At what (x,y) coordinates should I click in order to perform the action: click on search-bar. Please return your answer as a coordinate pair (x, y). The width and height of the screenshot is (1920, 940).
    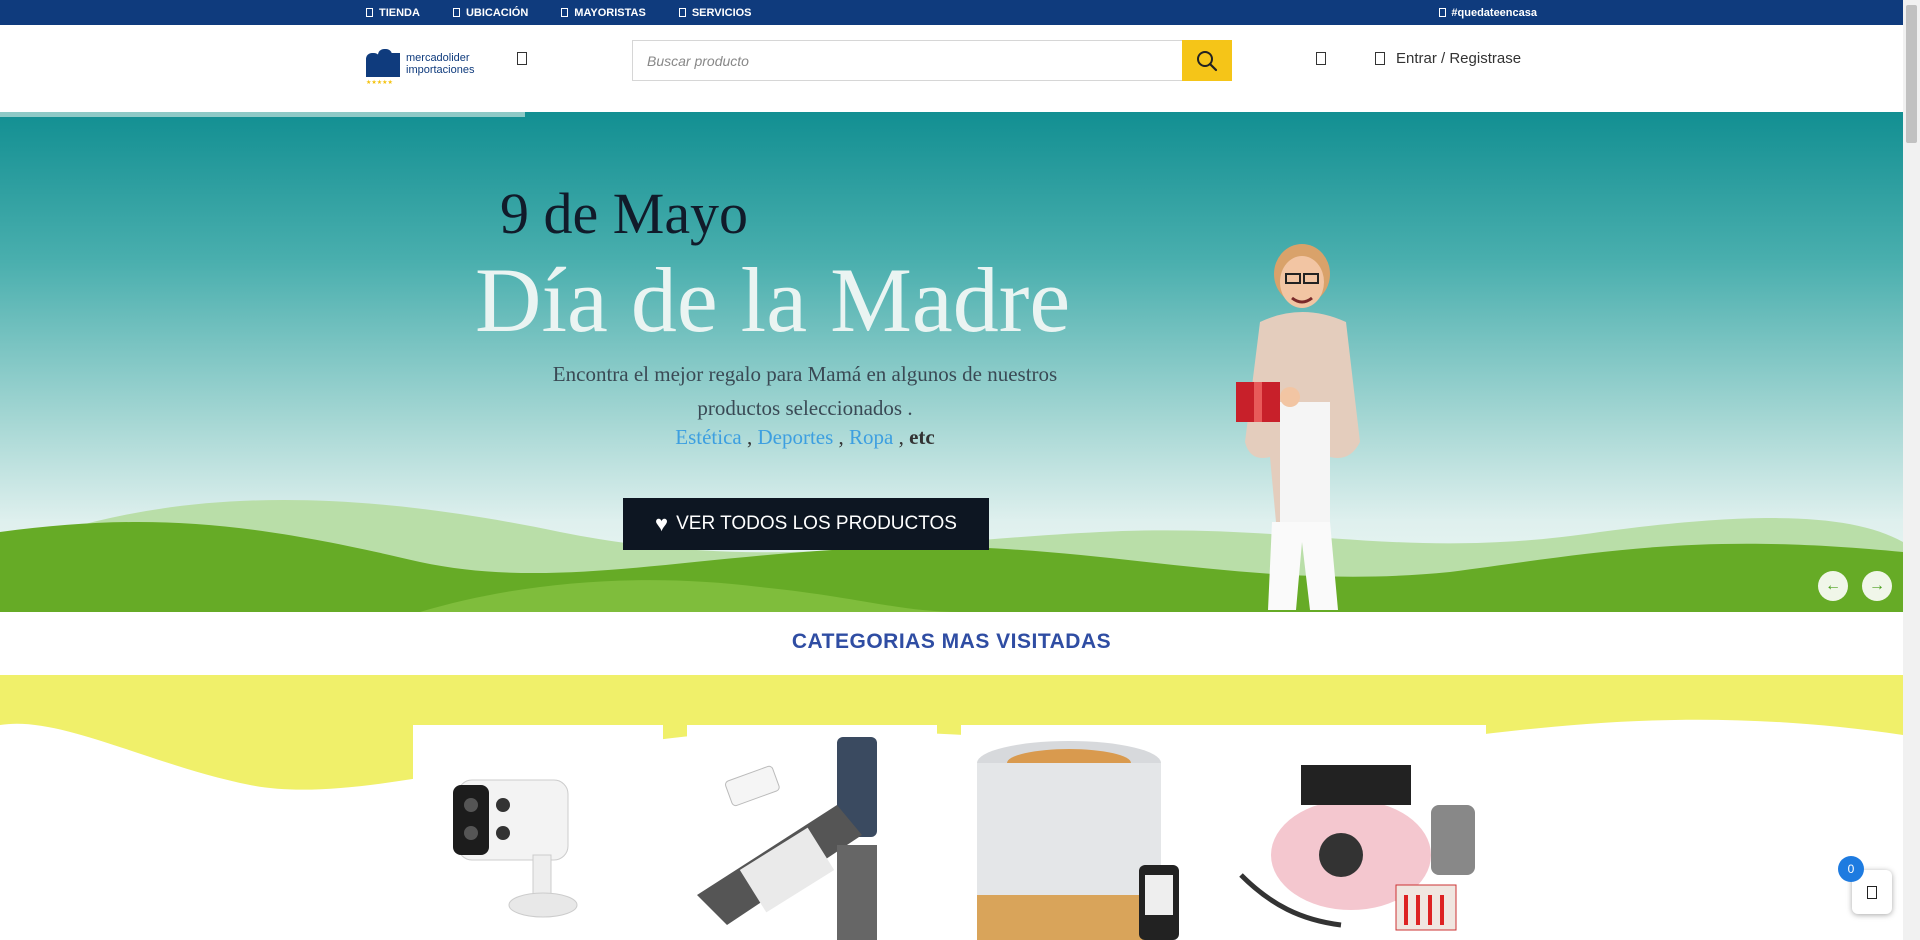
    Looking at the image, I should click on (932, 60).